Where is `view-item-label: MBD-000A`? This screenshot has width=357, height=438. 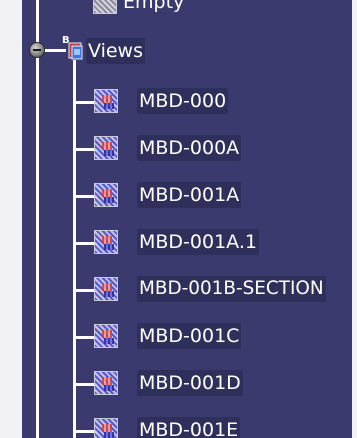
view-item-label: MBD-000A is located at coordinates (189, 148).